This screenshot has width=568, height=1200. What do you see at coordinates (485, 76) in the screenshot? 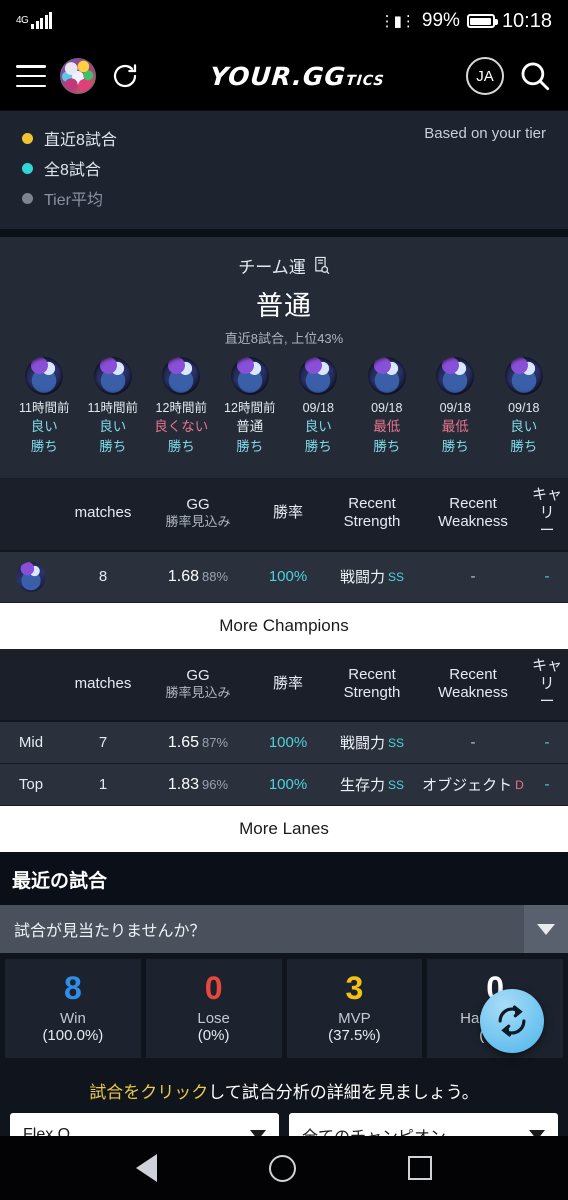
I see `account-badge: JA` at bounding box center [485, 76].